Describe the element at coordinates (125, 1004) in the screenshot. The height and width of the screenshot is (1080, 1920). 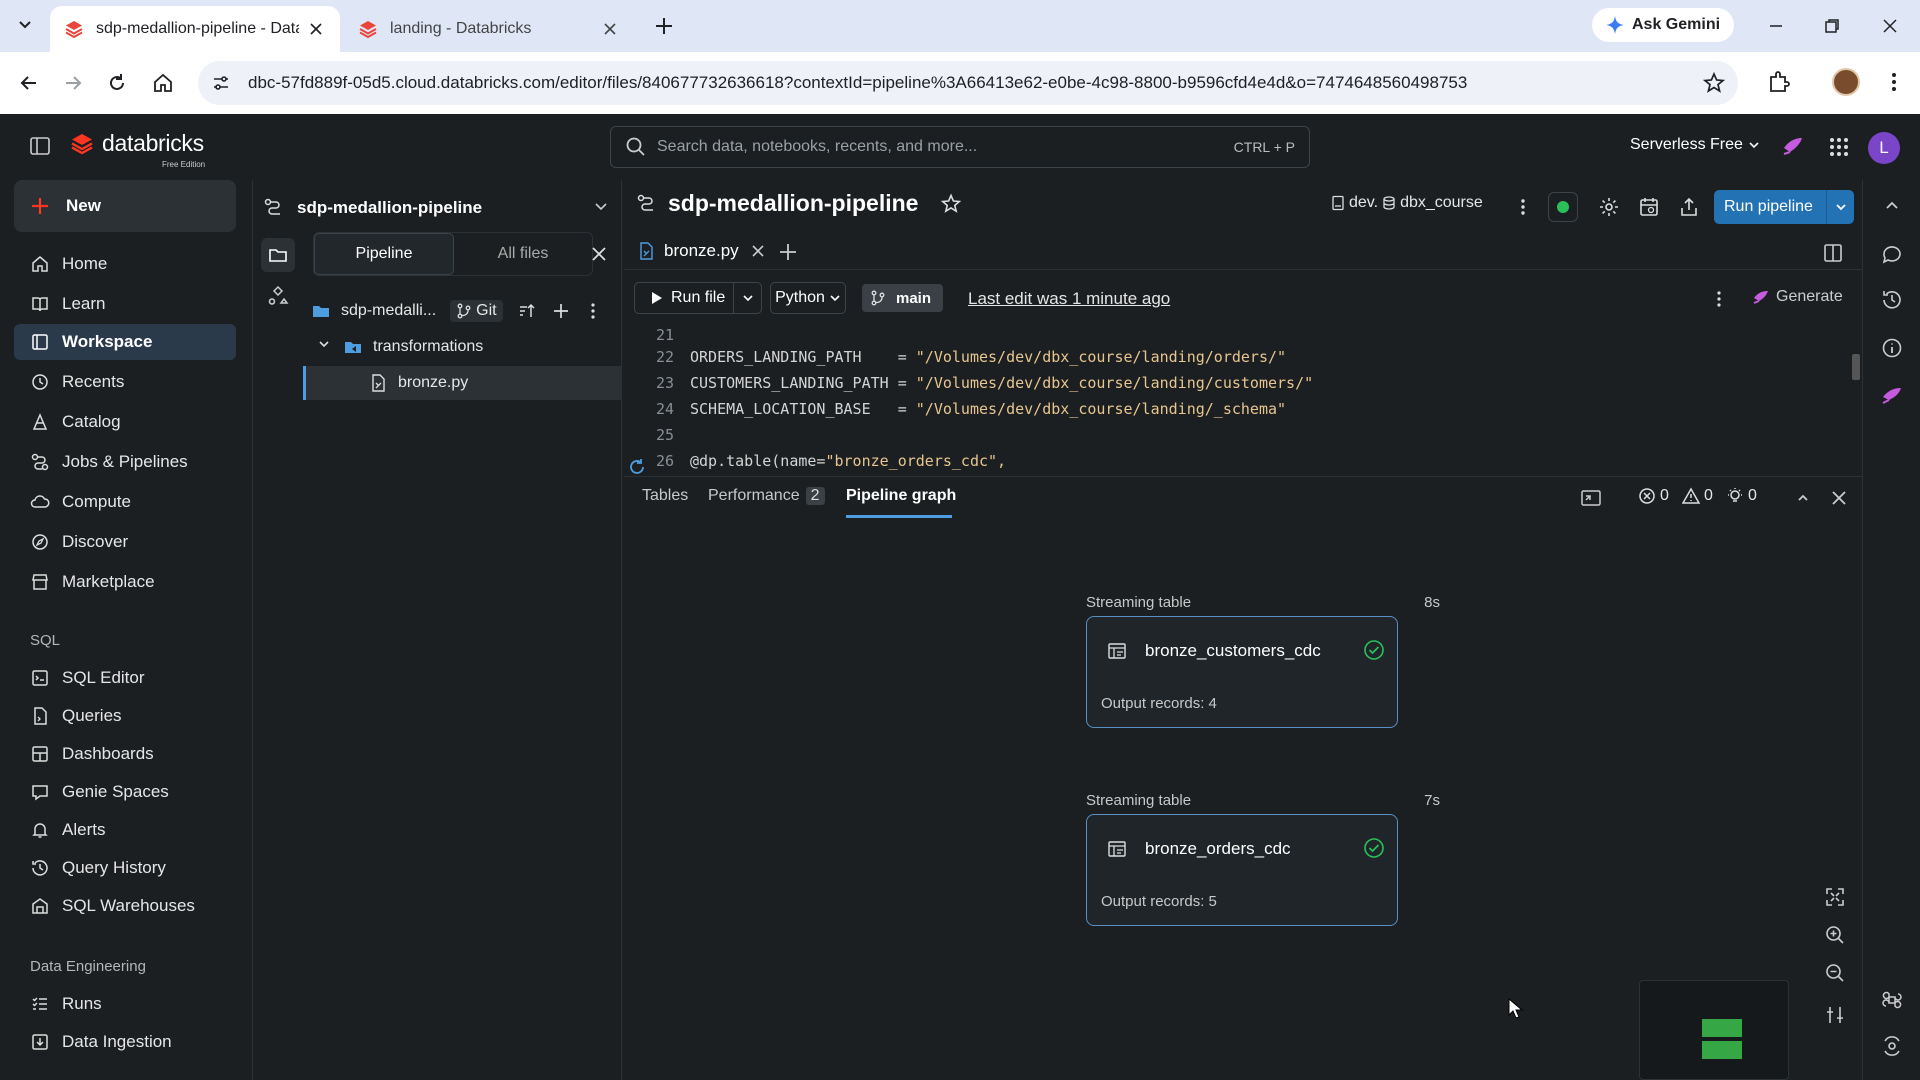
I see `nav-item-runs: Runs` at that location.